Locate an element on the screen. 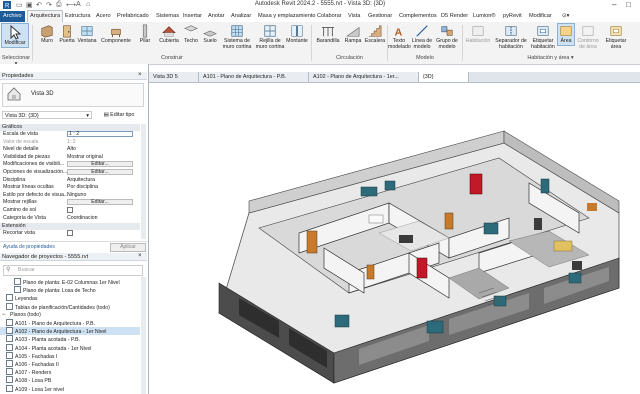  tab-acero: Acero is located at coordinates (103, 16).